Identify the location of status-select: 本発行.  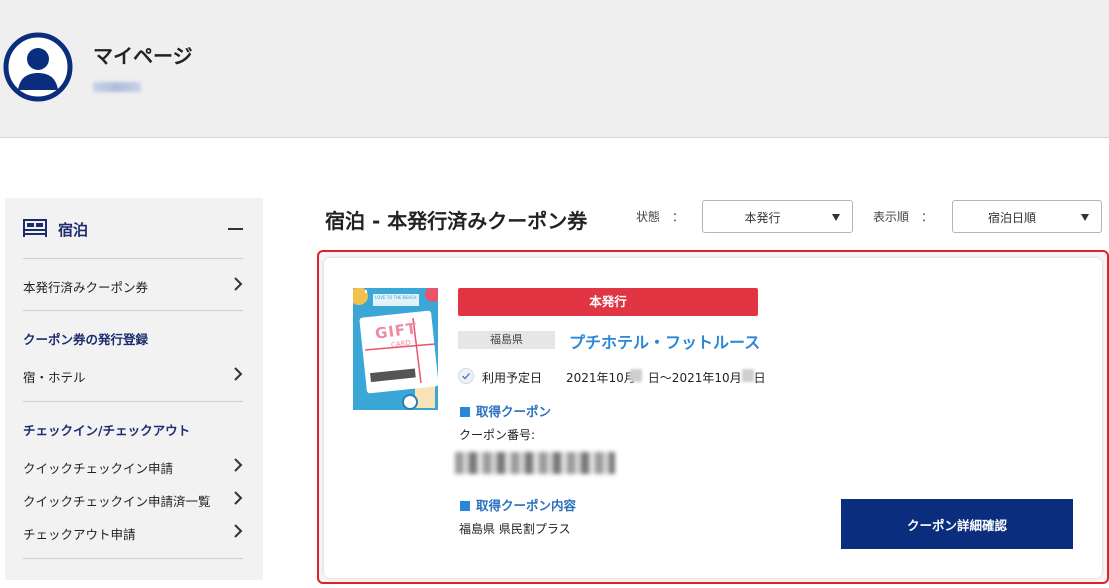
(777, 216).